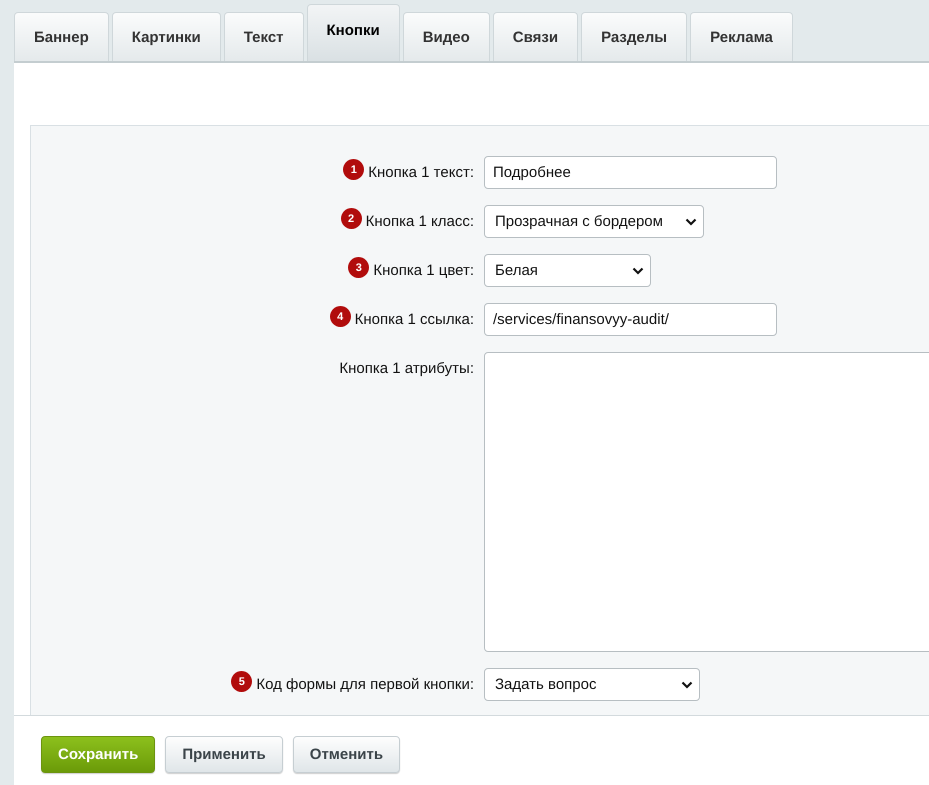 The image size is (929, 785). Describe the element at coordinates (61, 36) in the screenshot. I see `tab: Баннер` at that location.